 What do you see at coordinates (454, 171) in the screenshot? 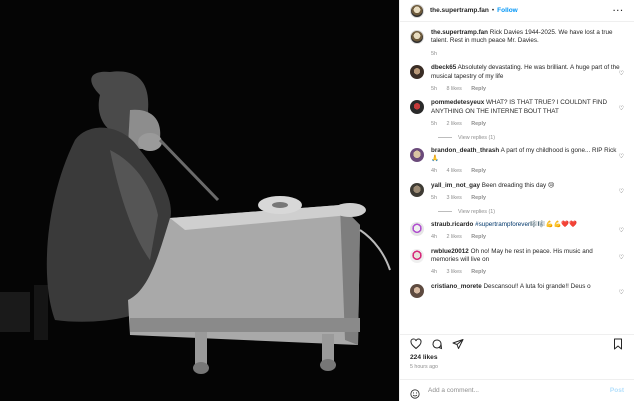
I see `comment-likes: 4 likes` at bounding box center [454, 171].